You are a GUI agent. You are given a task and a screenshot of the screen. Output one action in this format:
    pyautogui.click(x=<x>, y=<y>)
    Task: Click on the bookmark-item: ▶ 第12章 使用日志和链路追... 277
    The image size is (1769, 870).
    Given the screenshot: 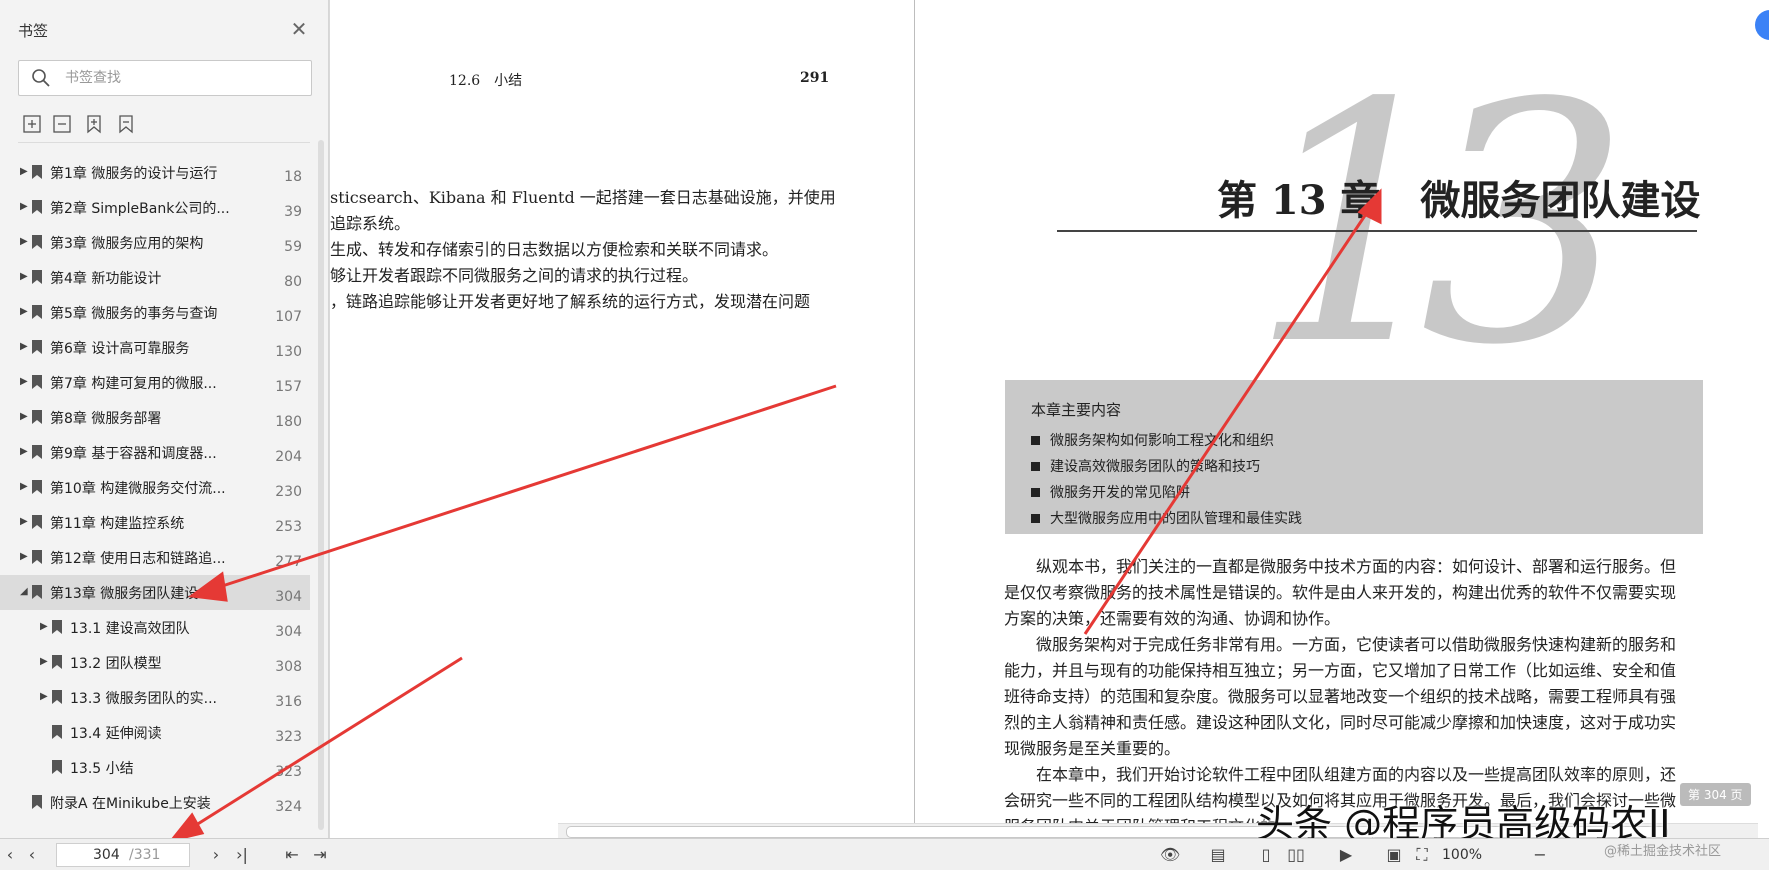 What is the action you would take?
    pyautogui.click(x=155, y=557)
    